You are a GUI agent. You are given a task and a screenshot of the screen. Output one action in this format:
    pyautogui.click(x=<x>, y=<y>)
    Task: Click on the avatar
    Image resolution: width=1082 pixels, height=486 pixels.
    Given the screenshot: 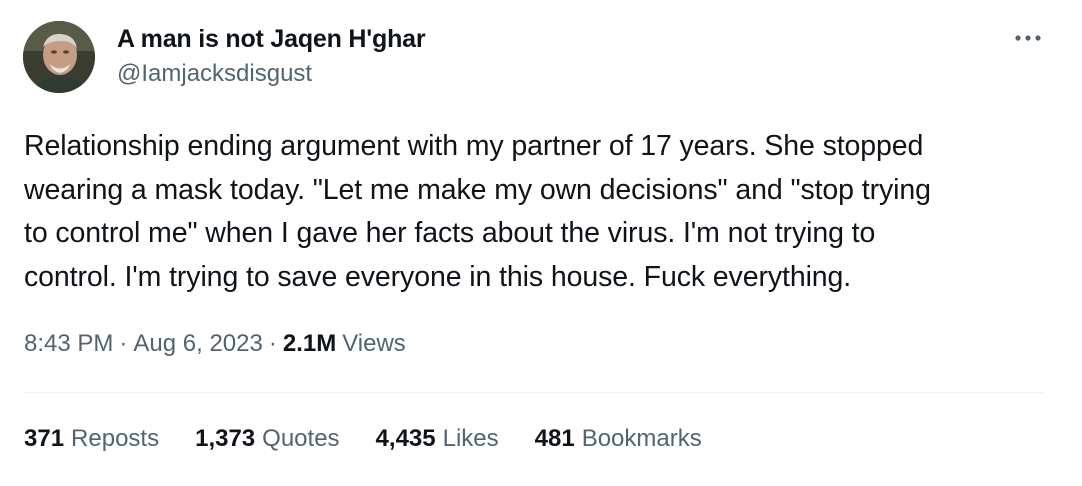 What is the action you would take?
    pyautogui.click(x=59, y=57)
    